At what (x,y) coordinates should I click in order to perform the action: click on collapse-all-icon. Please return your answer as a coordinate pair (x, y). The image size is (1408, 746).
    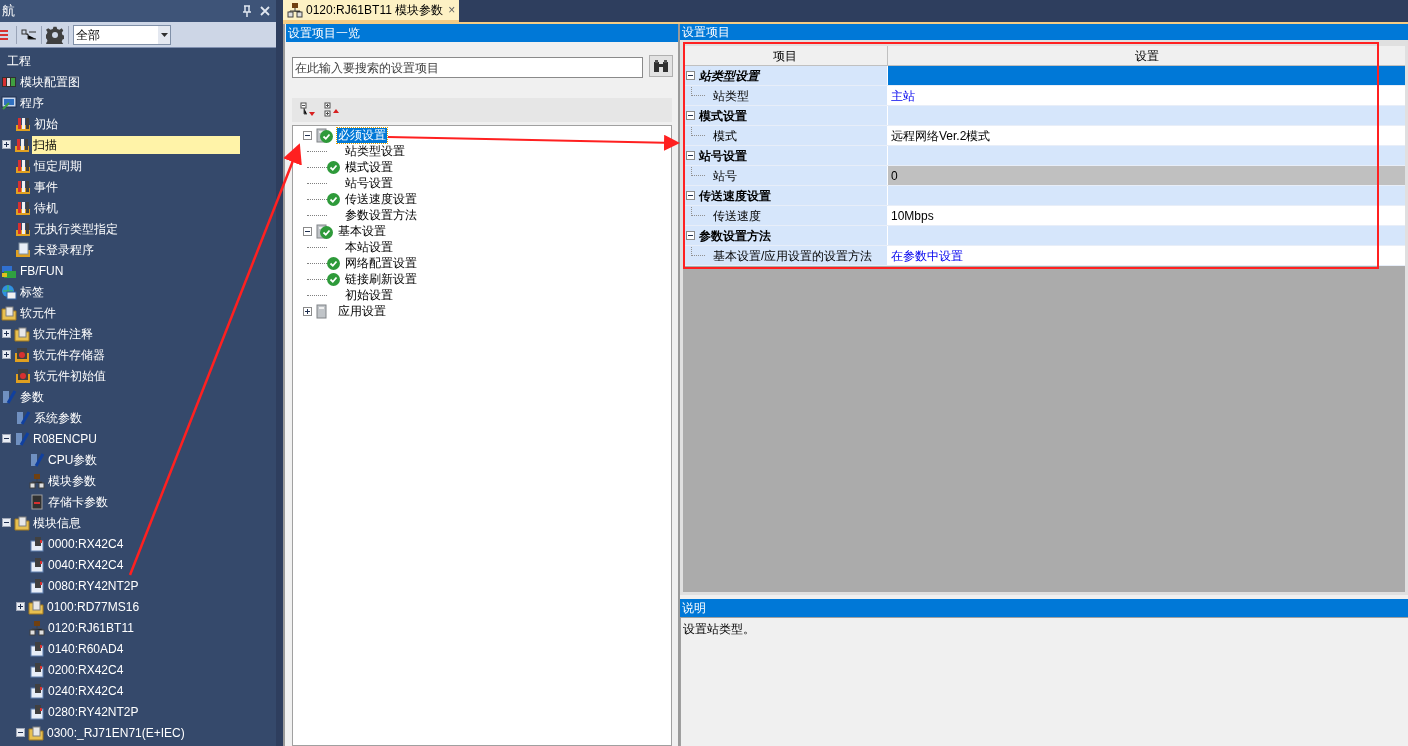
    Looking at the image, I should click on (308, 110).